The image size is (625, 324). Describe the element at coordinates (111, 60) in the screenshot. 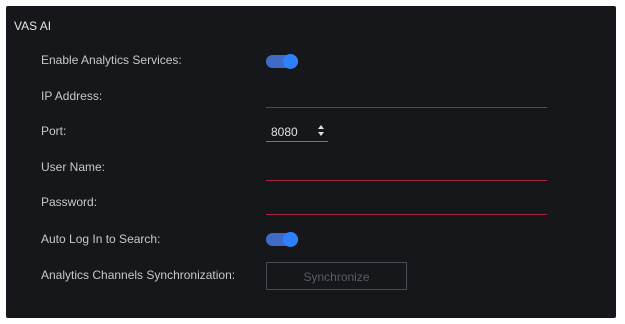

I see `enable-analytics-label: Enable Analytics Services:` at that location.